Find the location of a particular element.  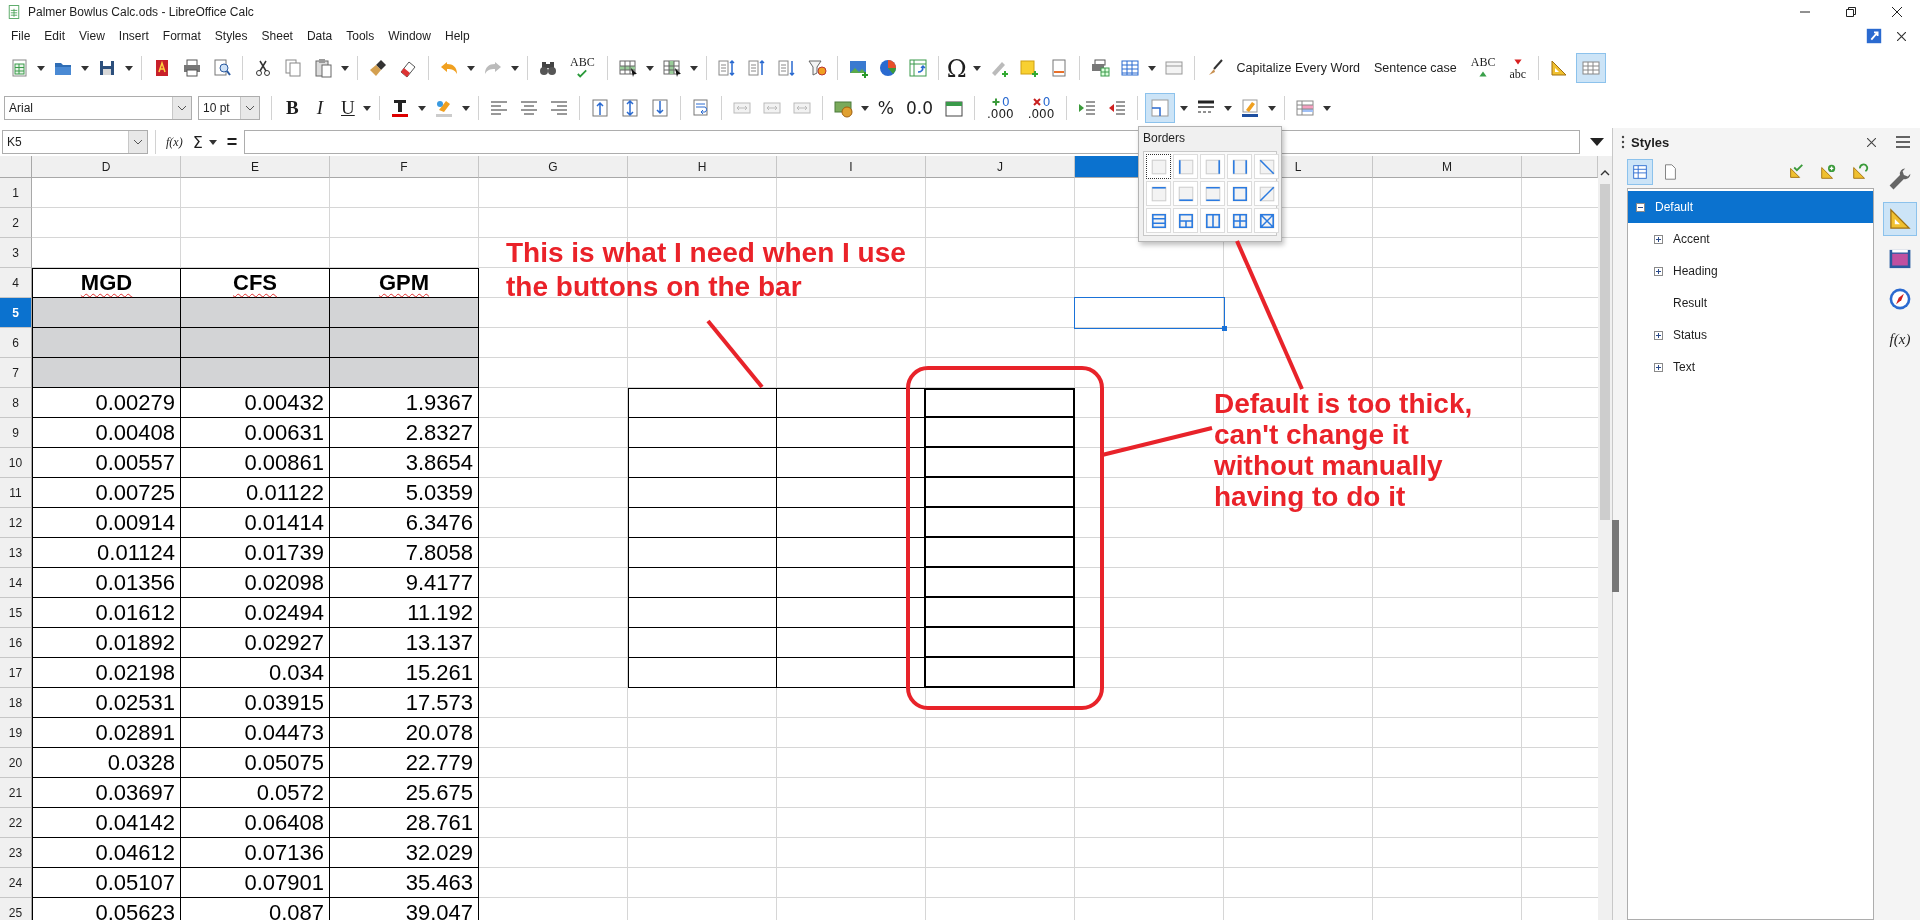

column-header: I is located at coordinates (851, 167).